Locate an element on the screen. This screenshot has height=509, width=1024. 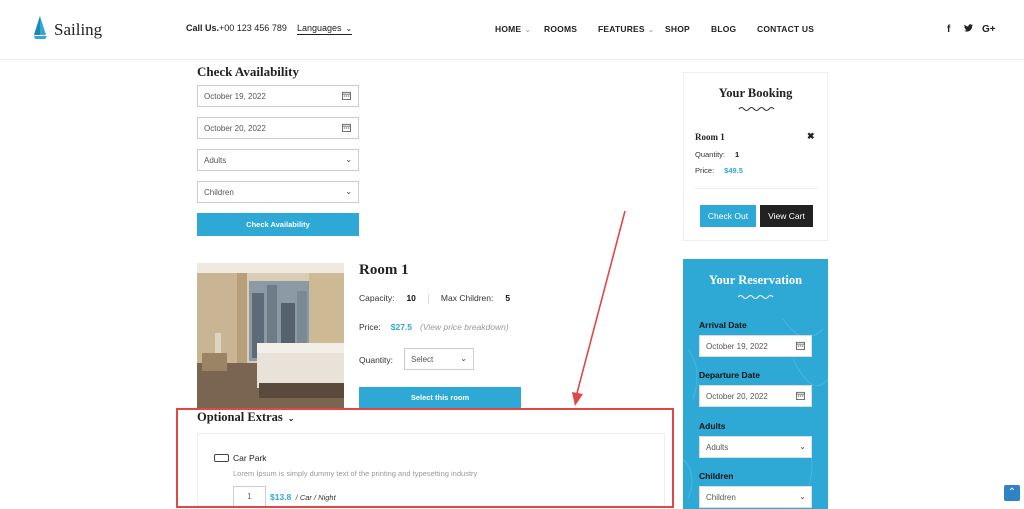
logo-text: Sailing is located at coordinates (78, 29).